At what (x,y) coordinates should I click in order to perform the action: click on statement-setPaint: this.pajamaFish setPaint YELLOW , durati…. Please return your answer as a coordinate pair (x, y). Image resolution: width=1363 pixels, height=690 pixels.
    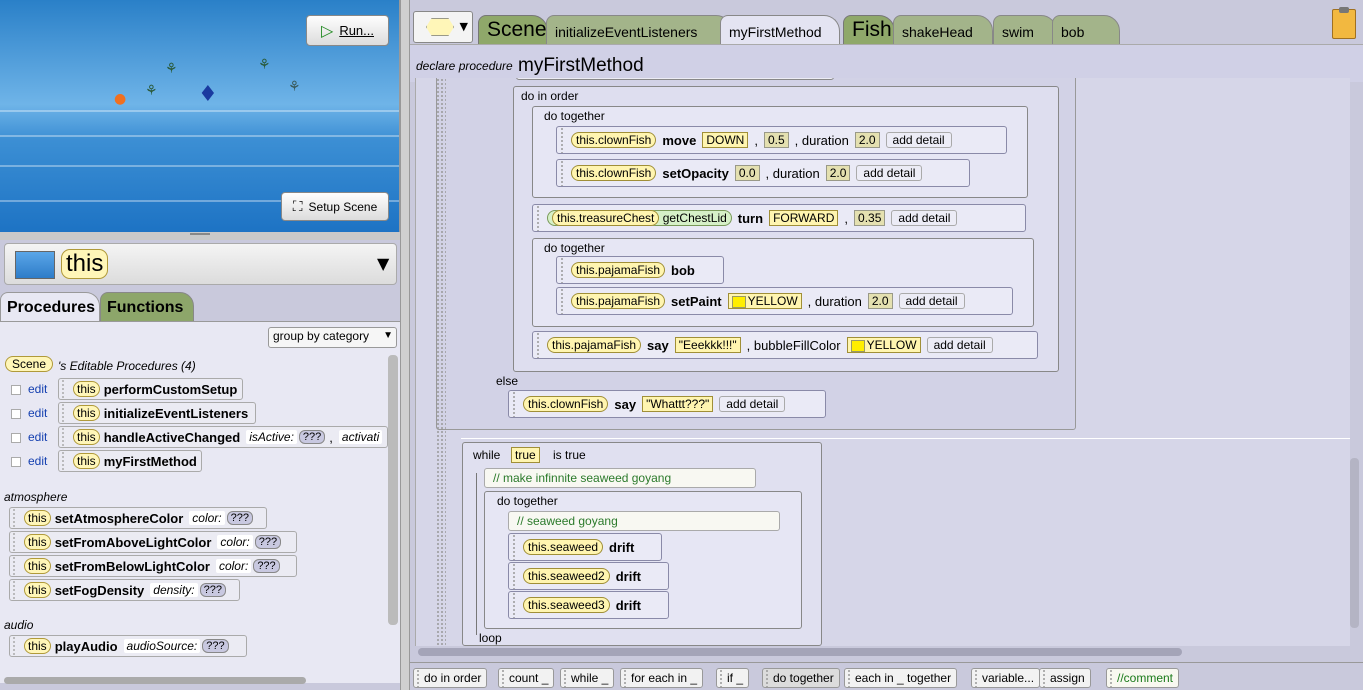
    Looking at the image, I should click on (784, 301).